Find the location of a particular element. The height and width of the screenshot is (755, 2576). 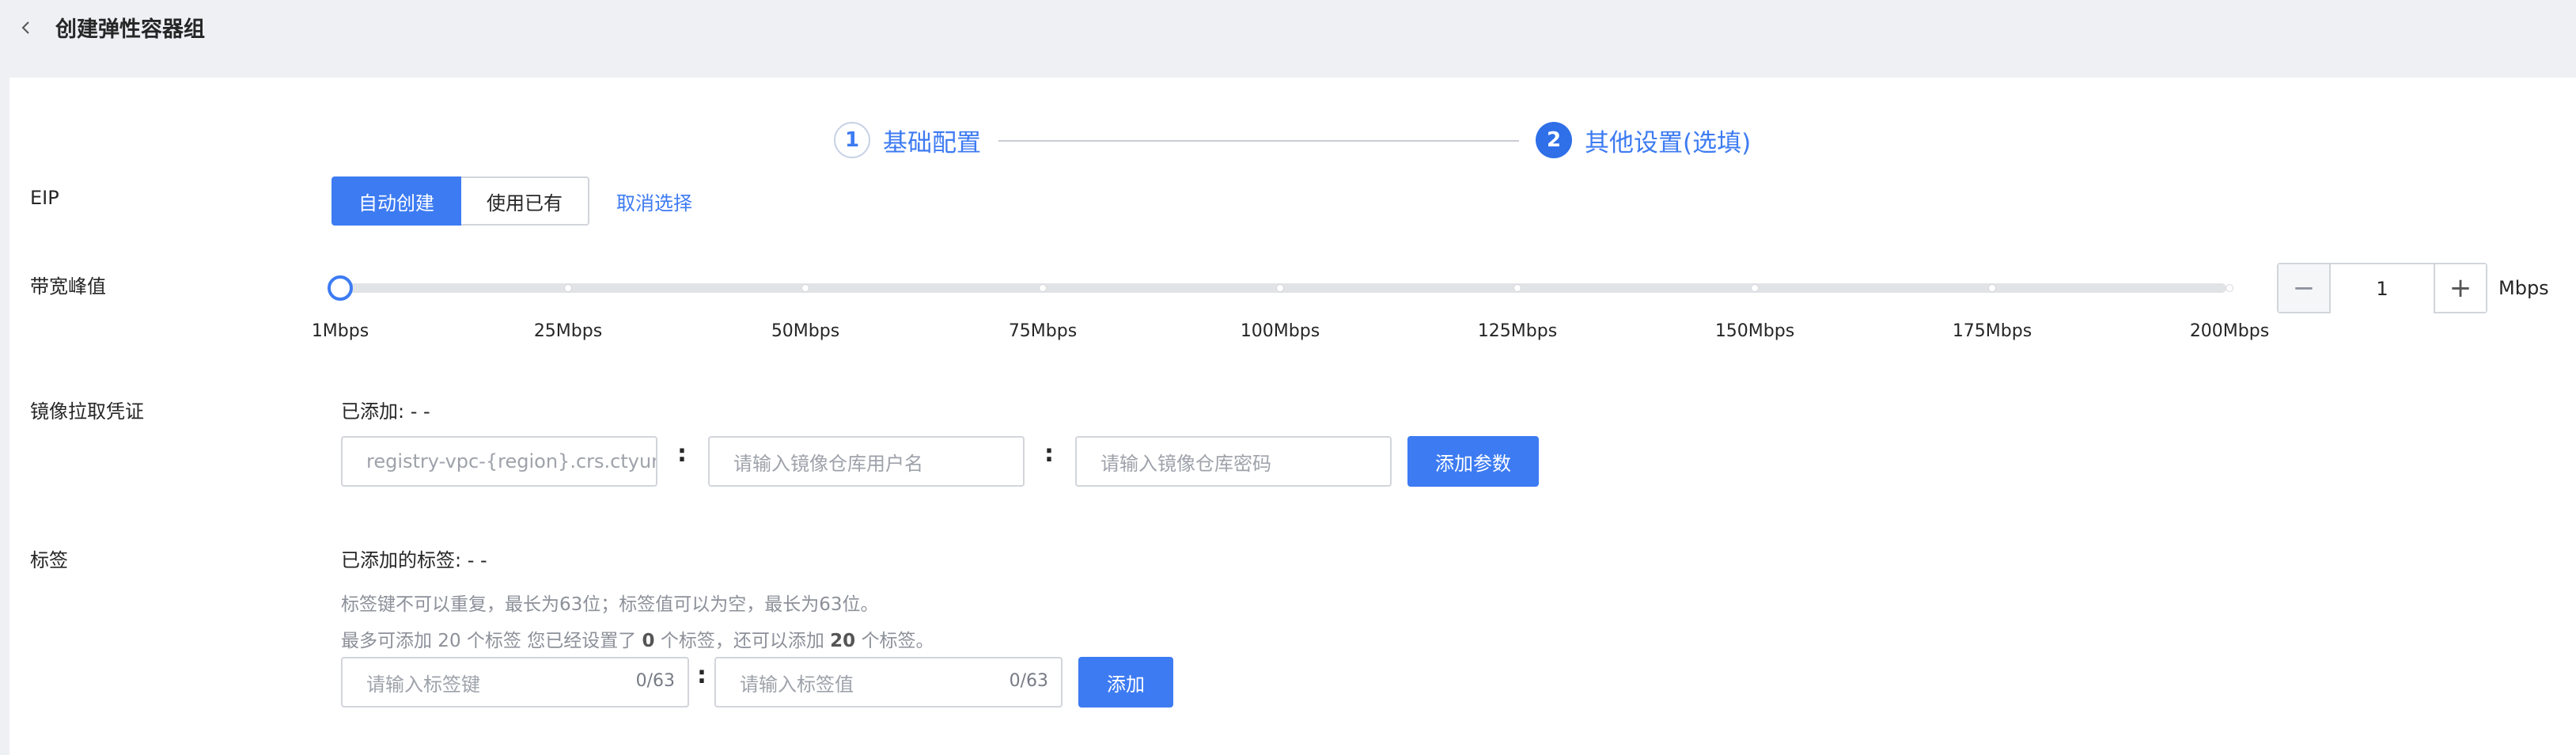

tag-value-placeholder: 请输入标签值 is located at coordinates (797, 684).